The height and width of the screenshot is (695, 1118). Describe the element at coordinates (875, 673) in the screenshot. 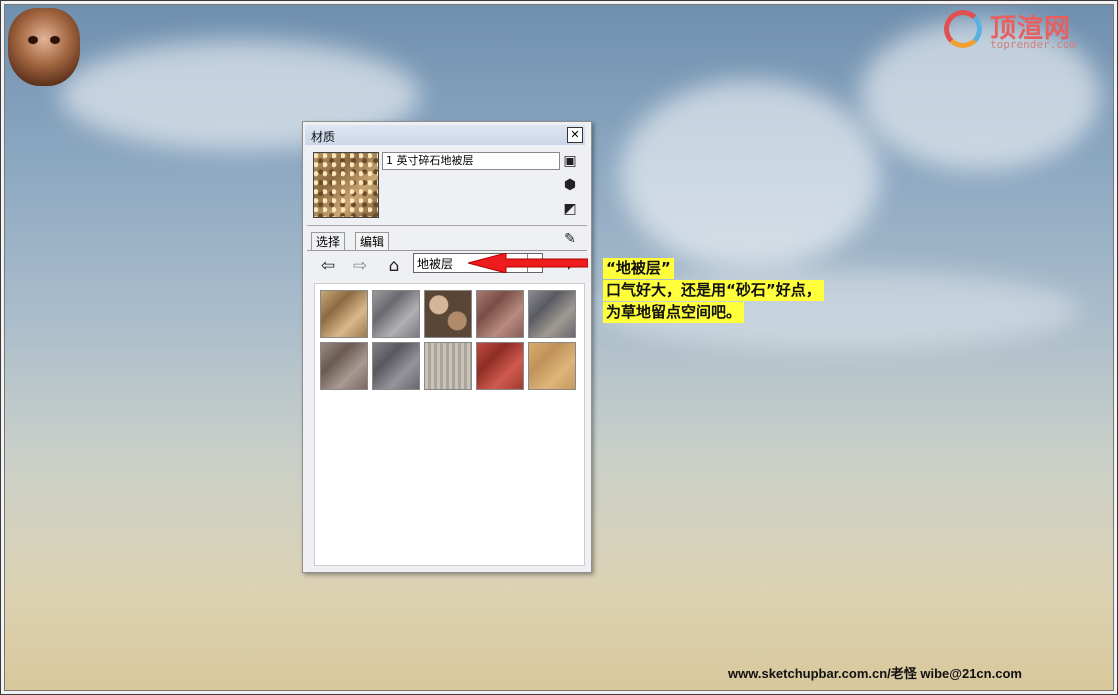

I see `footer-credit: www.sketchupbar.com.cn/老怪 wibe@21cn.com` at that location.